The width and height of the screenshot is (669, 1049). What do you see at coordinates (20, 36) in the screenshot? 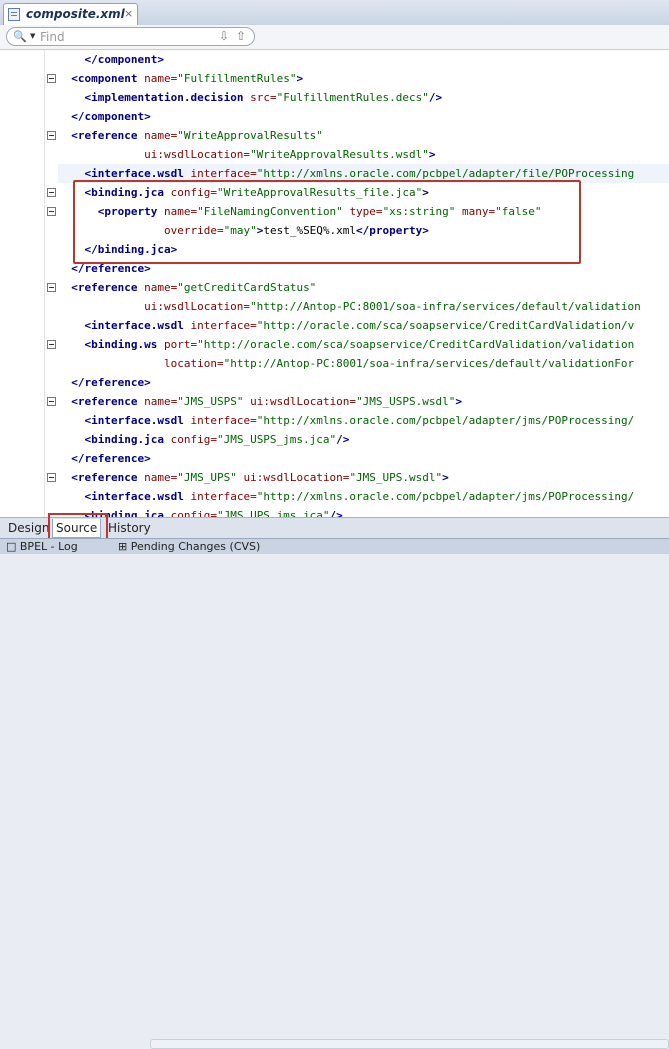
I see `binoculars-icon: 🔍` at bounding box center [20, 36].